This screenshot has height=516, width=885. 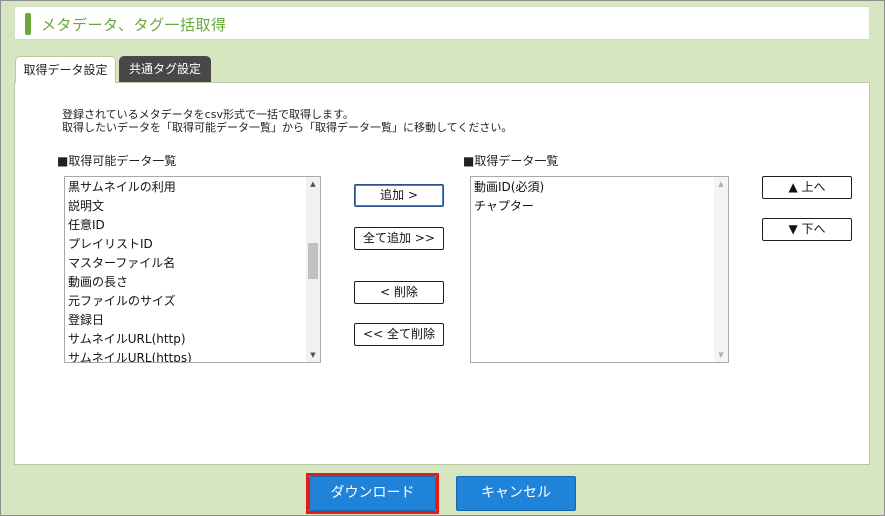 What do you see at coordinates (399, 195) in the screenshot?
I see `add-button: 追加 >` at bounding box center [399, 195].